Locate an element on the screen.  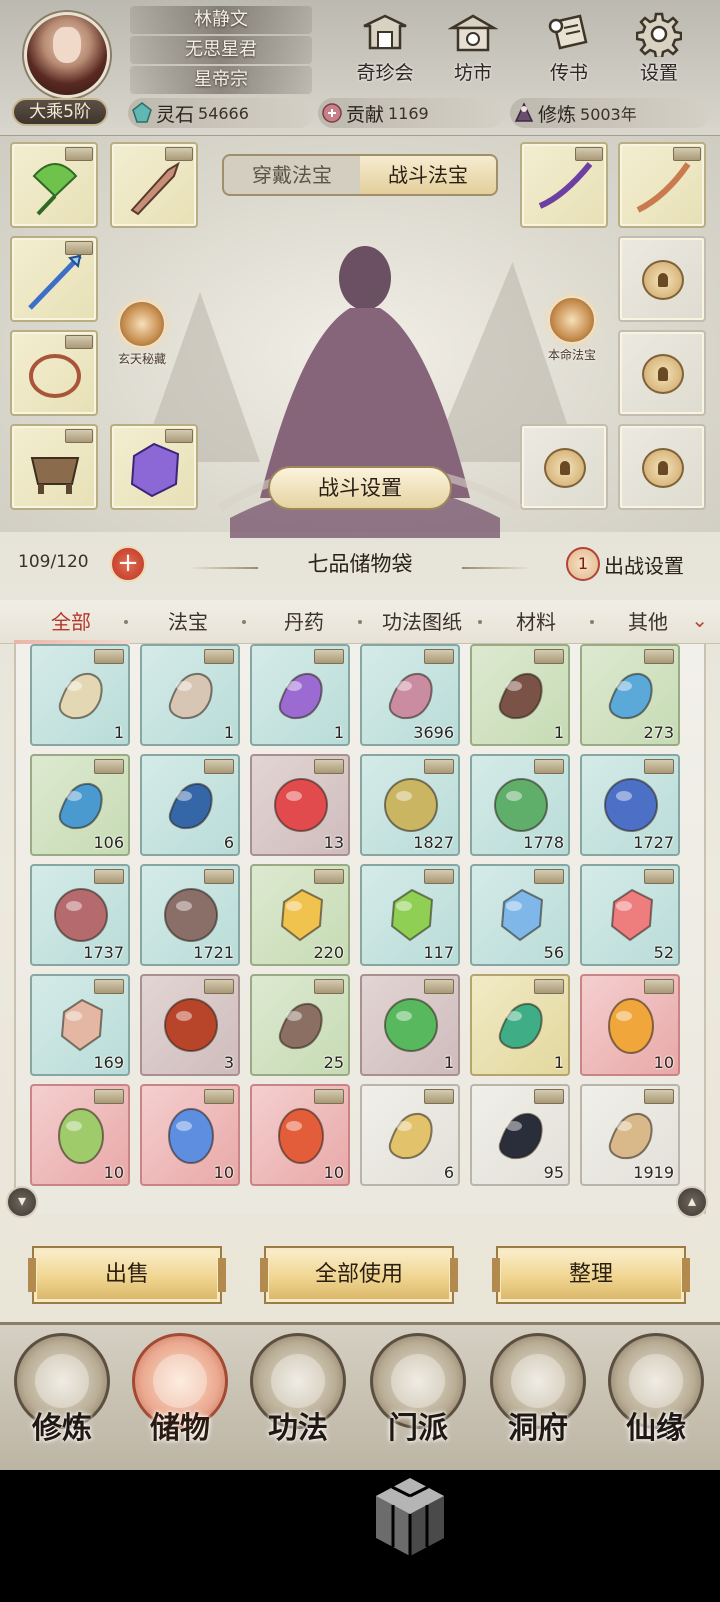
item-count: 273 is located at coordinates (658, 732).